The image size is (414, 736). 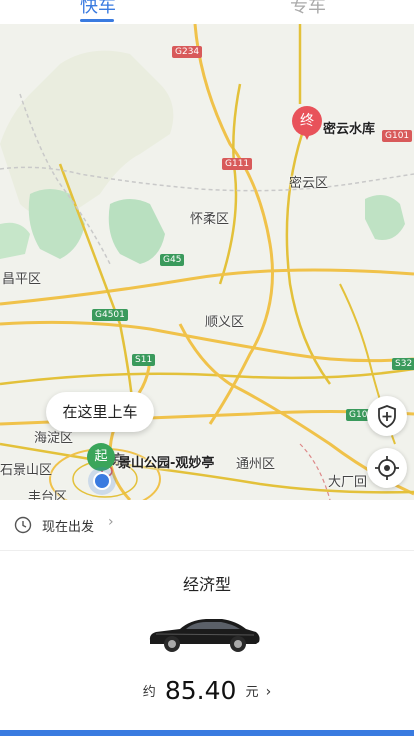 I want to click on bottom-action-bar, so click(x=207, y=733).